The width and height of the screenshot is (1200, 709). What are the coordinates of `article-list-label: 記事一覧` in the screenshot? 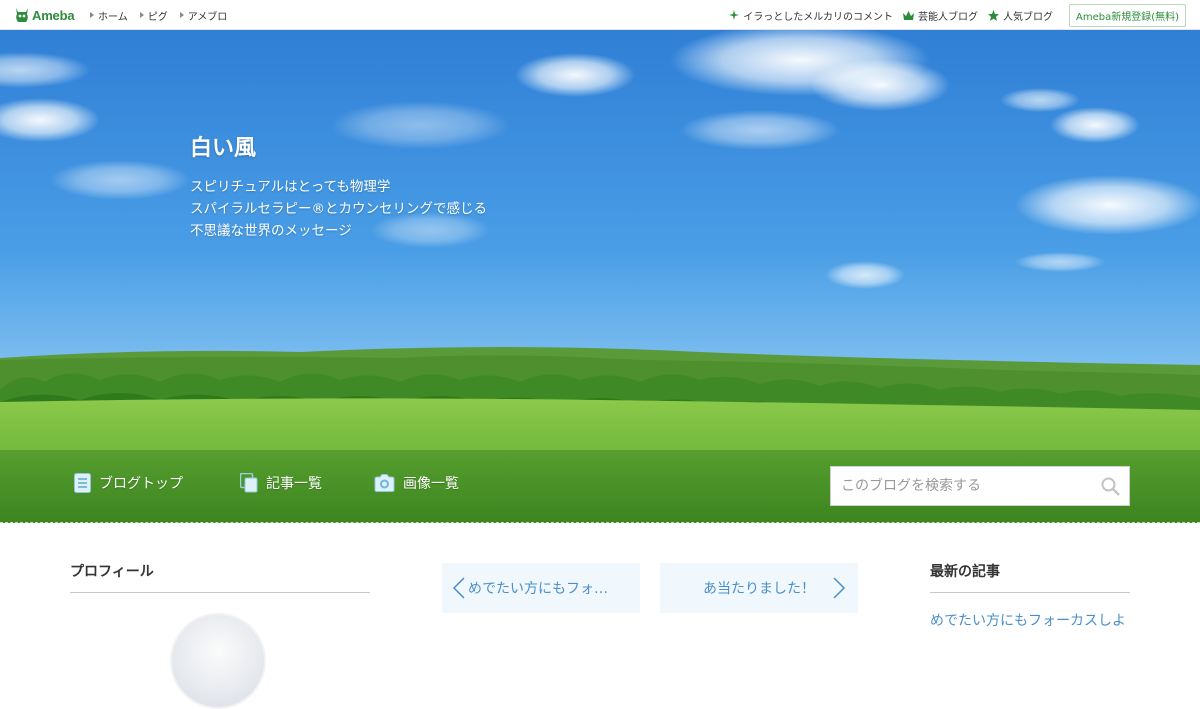 It's located at (294, 484).